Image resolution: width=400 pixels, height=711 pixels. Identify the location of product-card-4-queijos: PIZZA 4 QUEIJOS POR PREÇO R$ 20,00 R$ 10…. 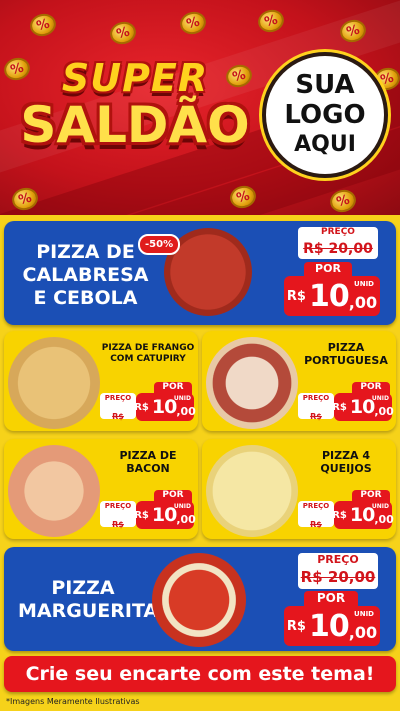
(299, 489).